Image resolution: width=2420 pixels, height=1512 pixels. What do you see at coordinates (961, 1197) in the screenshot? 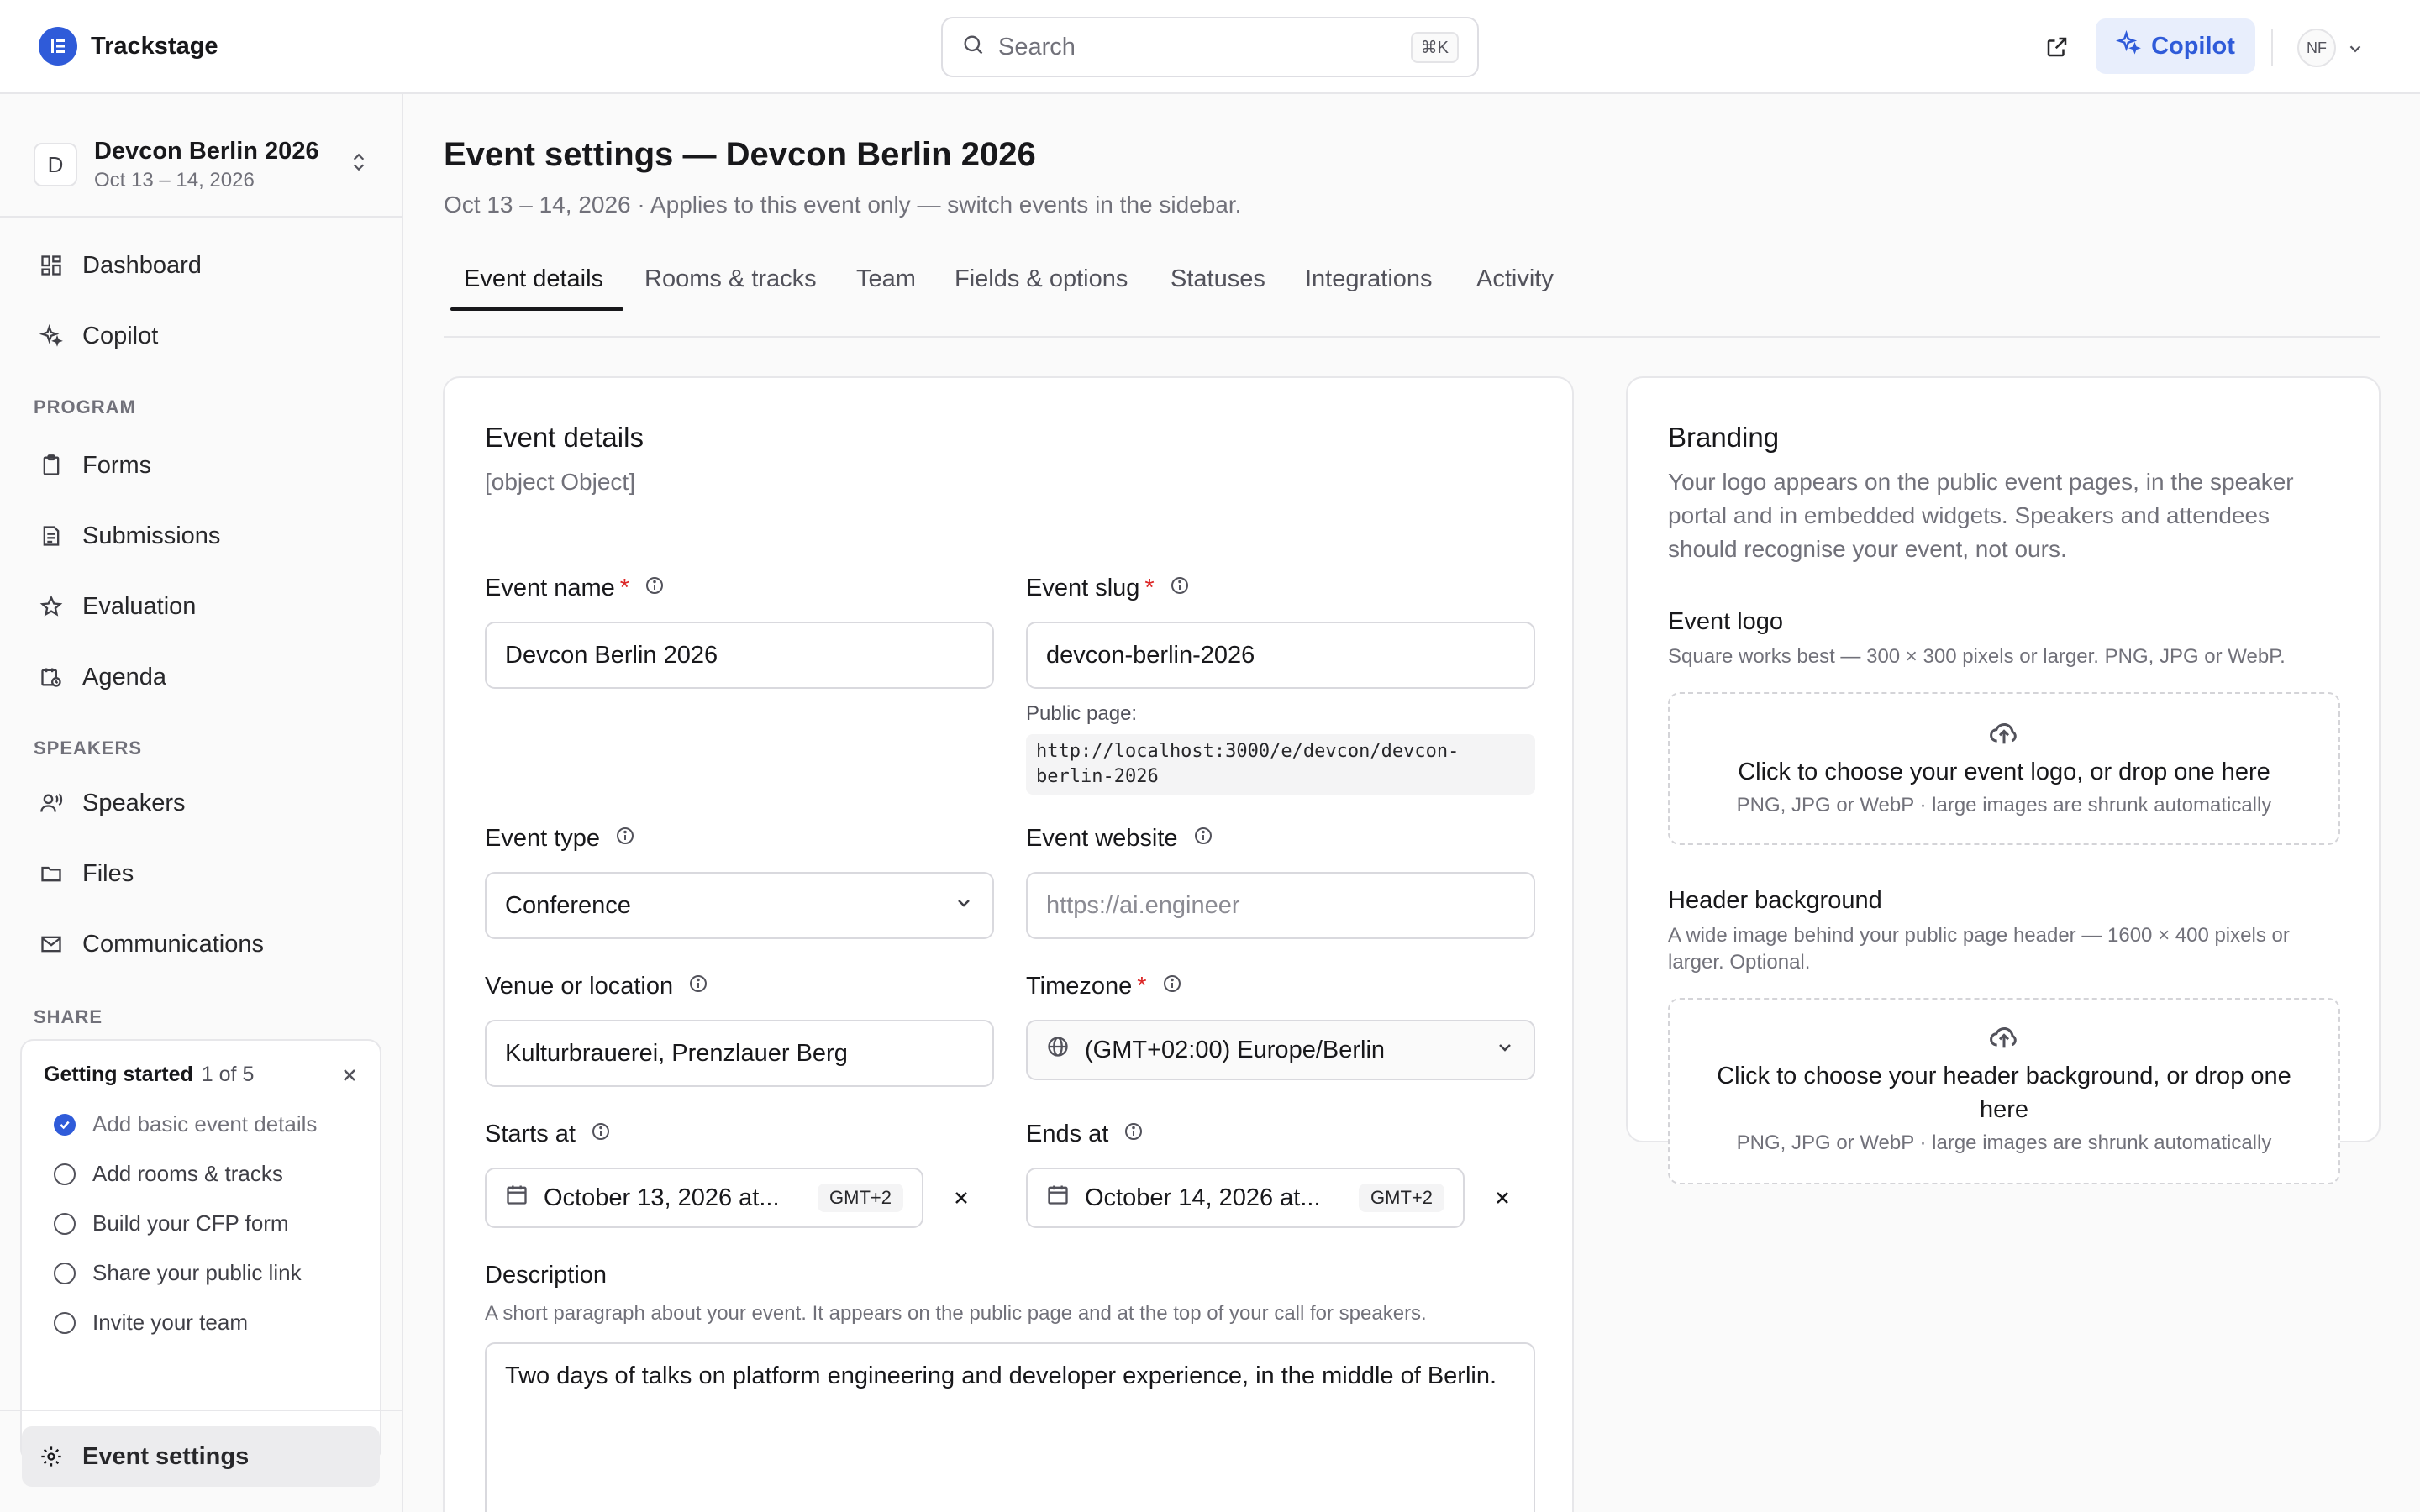
I see `clear-start-icon` at bounding box center [961, 1197].